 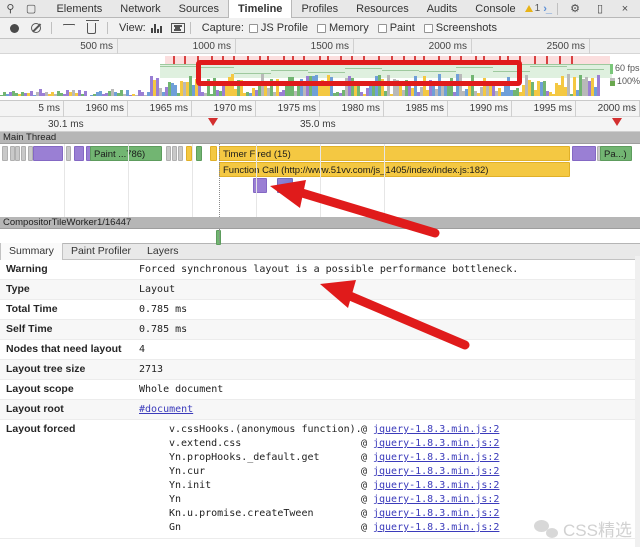 What do you see at coordinates (132, 28) in the screenshot?
I see `view-label: View:` at bounding box center [132, 28].